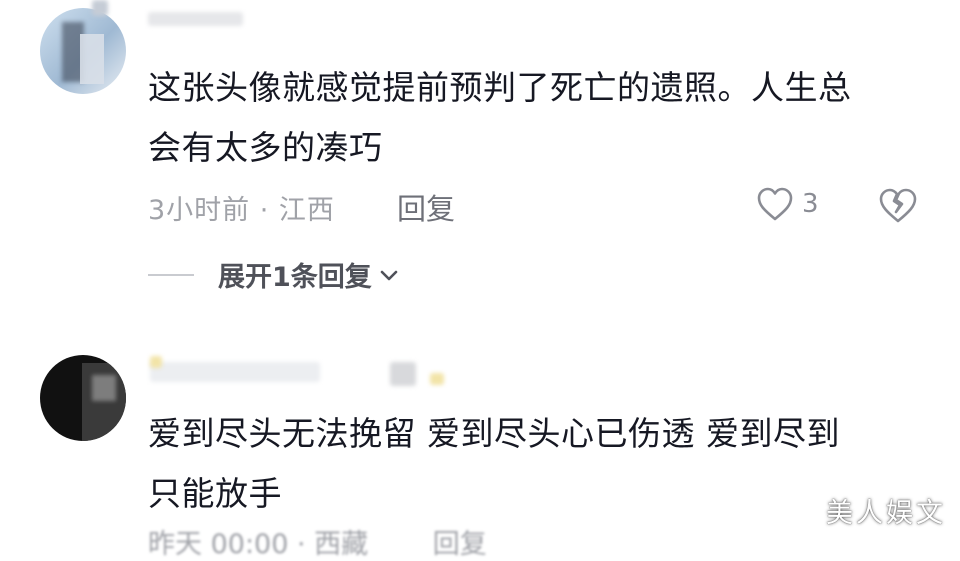 The height and width of the screenshot is (561, 960). What do you see at coordinates (295, 277) in the screenshot?
I see `expand-replies-label: 展开1条回复` at bounding box center [295, 277].